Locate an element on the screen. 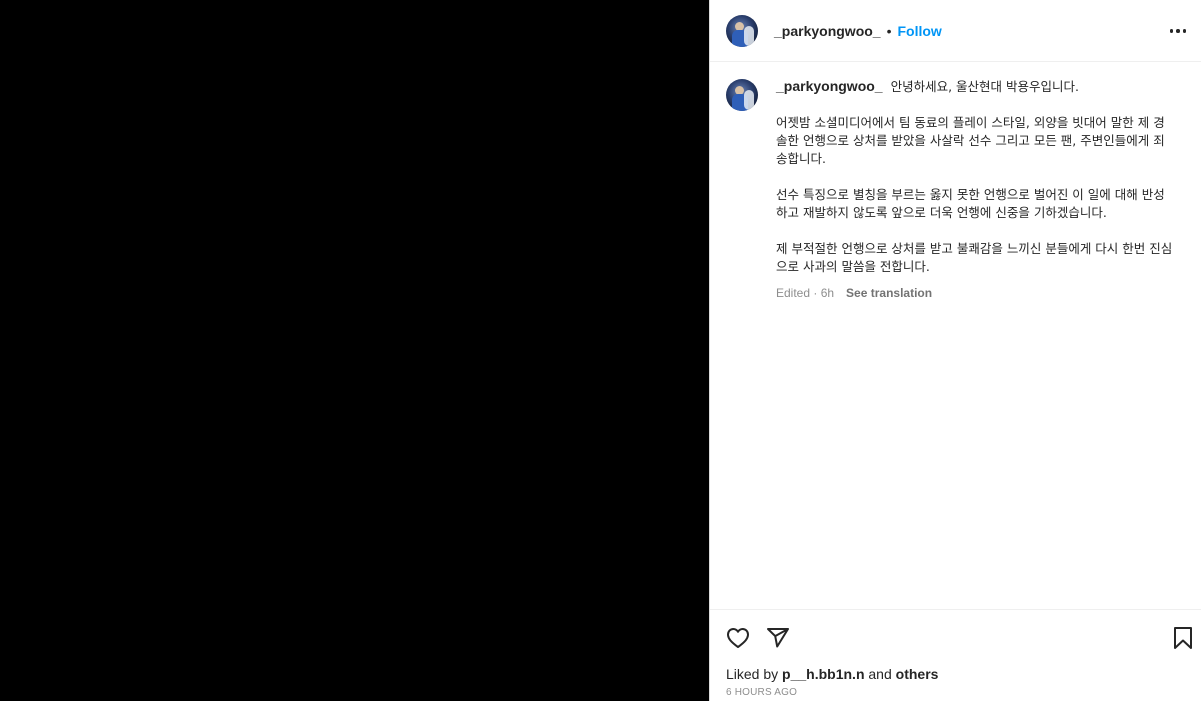  heart-icon is located at coordinates (738, 640).